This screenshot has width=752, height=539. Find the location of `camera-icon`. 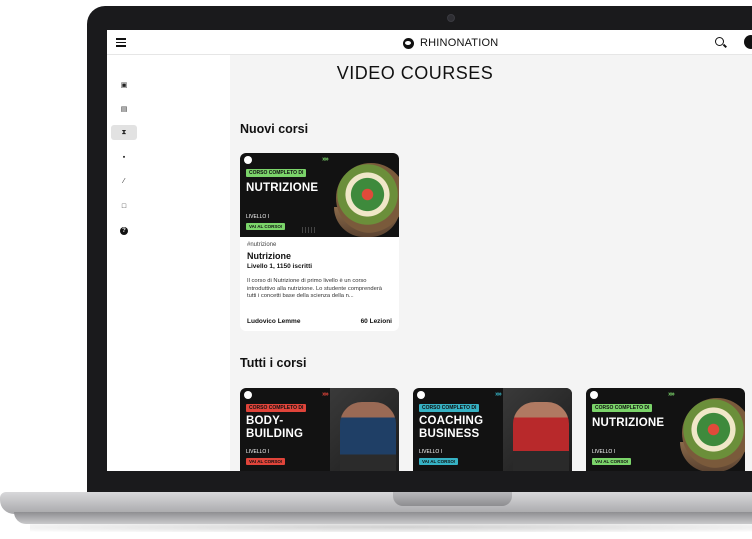

camera-icon is located at coordinates (451, 18).